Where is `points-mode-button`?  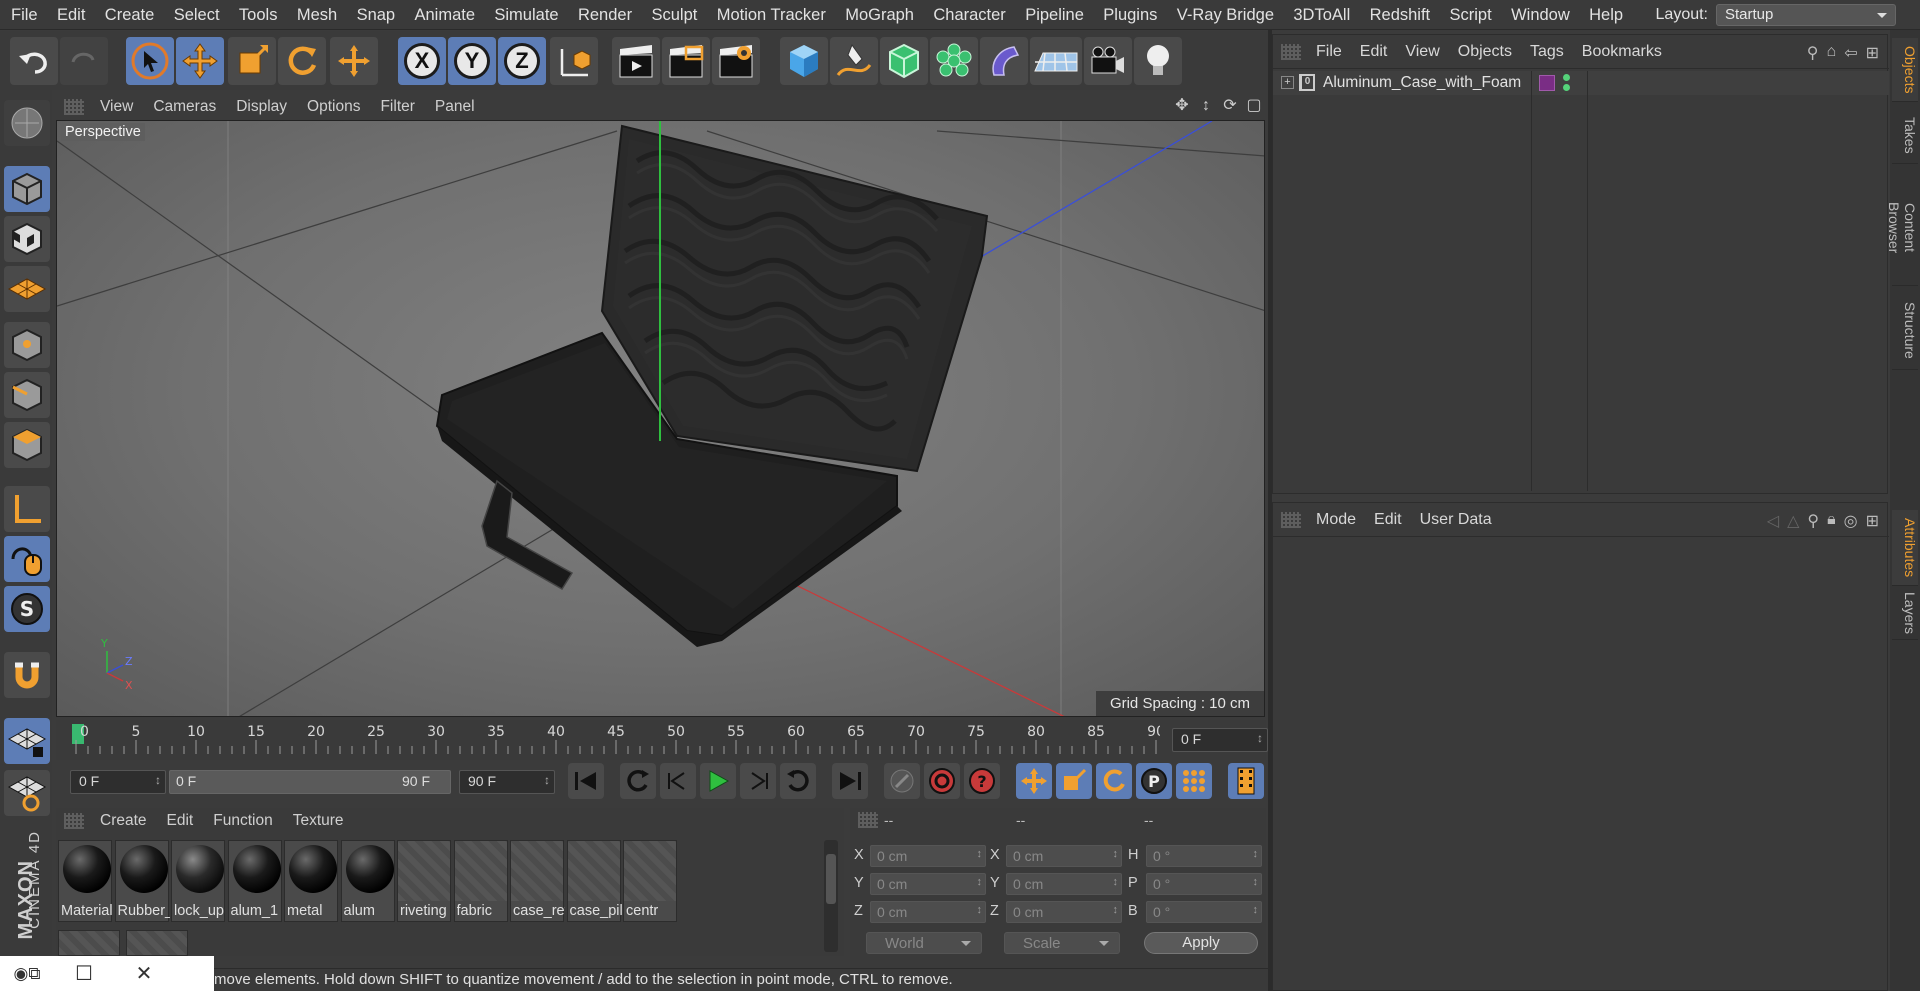
points-mode-button is located at coordinates (27, 345).